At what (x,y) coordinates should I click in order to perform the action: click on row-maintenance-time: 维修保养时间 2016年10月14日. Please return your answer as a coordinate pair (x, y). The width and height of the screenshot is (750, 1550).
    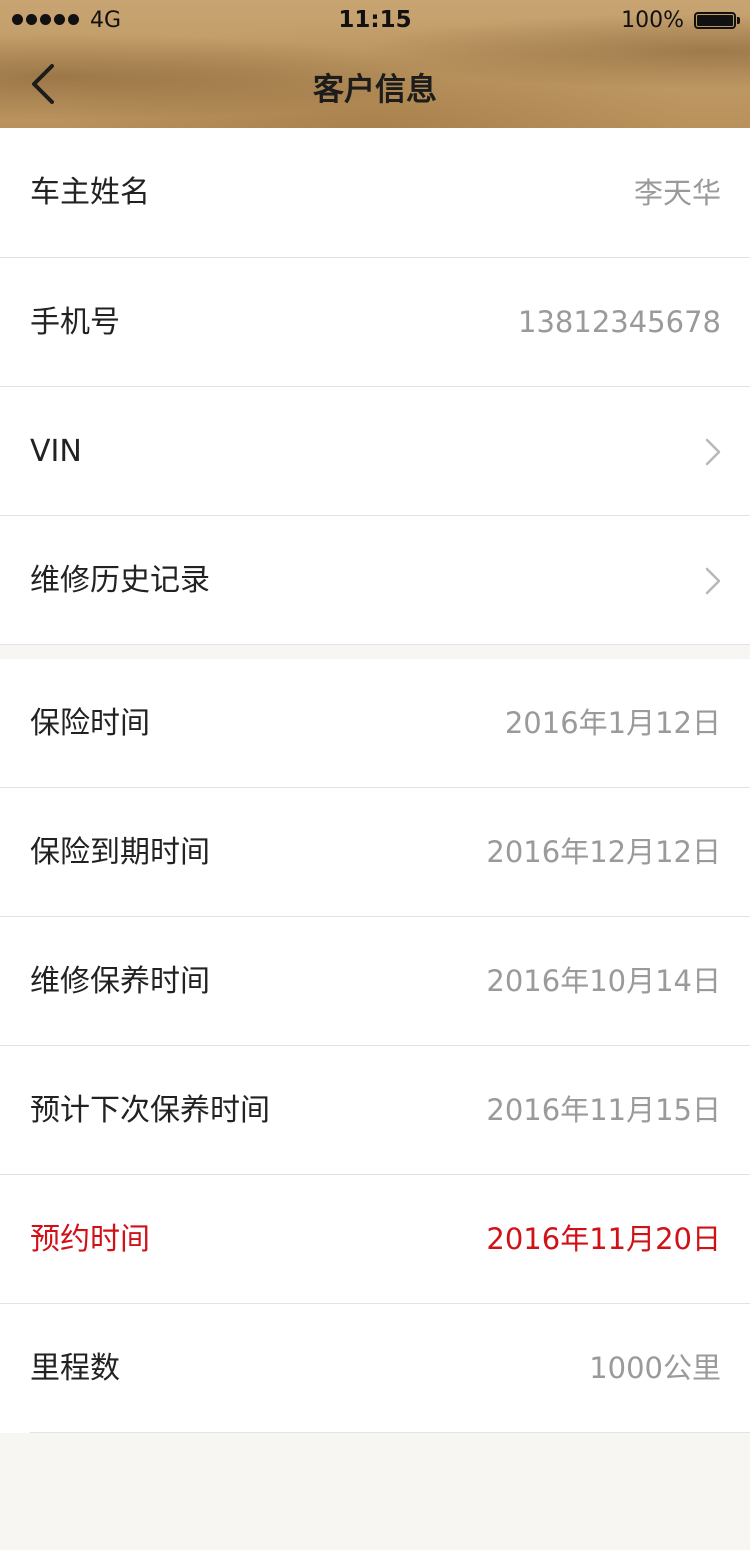
    Looking at the image, I should click on (375, 981).